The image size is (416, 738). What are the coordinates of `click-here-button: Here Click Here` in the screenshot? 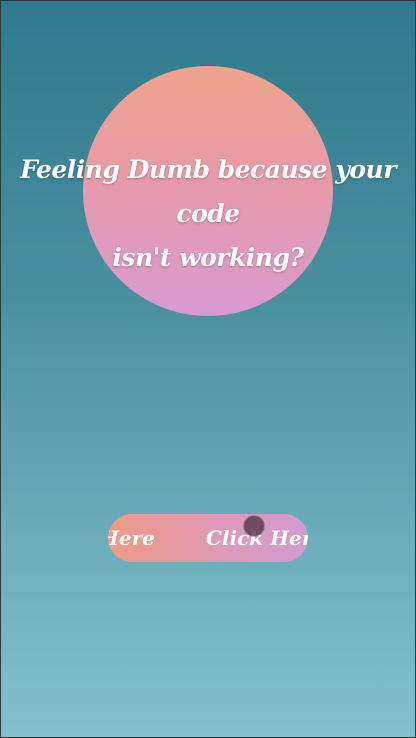 It's located at (208, 538).